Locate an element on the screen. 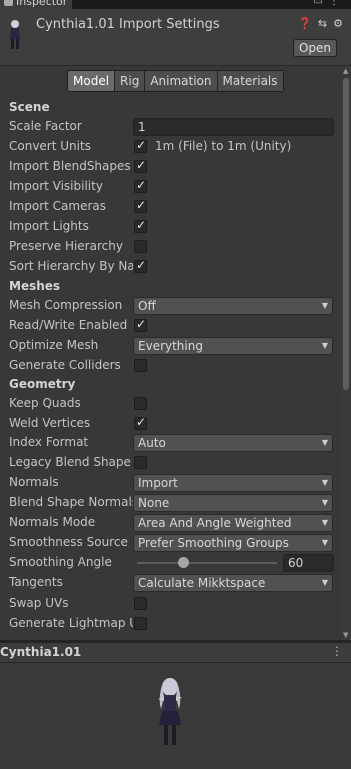 The width and height of the screenshot is (351, 769). convert-units-row: Convert Units 1m (File) to 1m (Unity) is located at coordinates (170, 147).